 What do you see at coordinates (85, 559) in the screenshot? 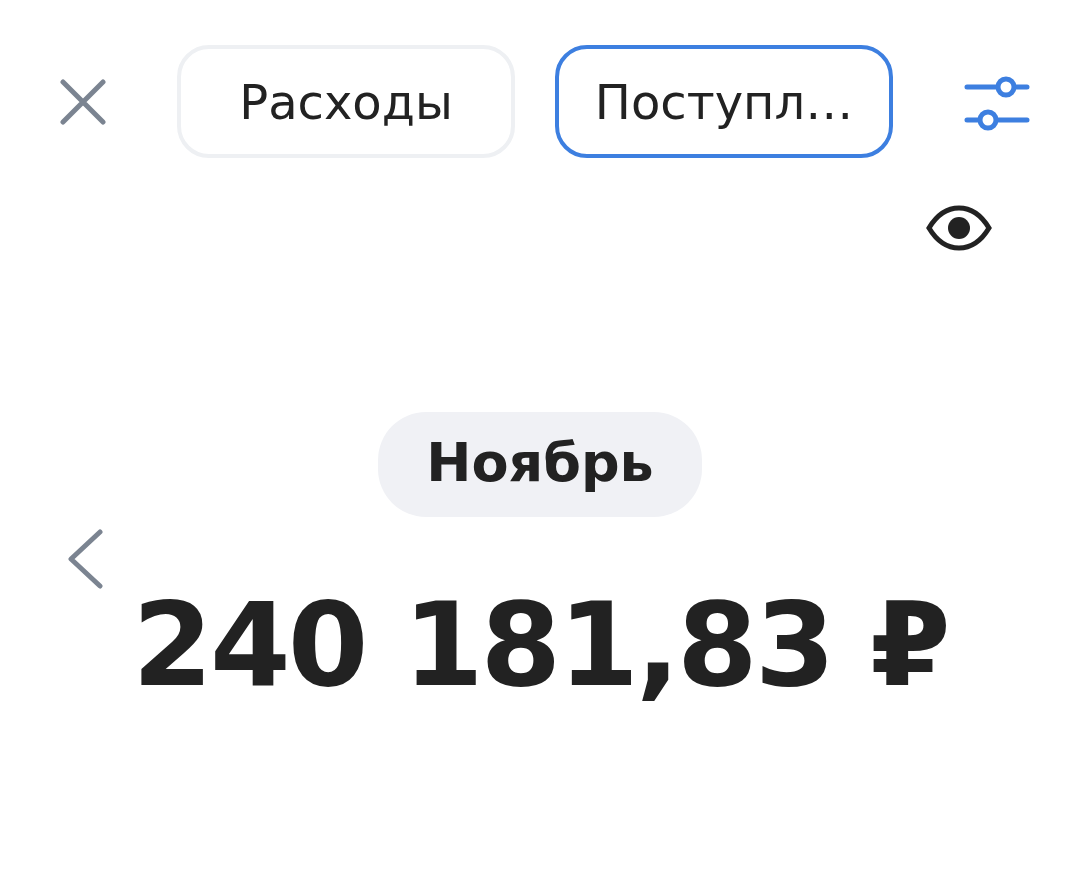
I see `chevron-left-icon` at bounding box center [85, 559].